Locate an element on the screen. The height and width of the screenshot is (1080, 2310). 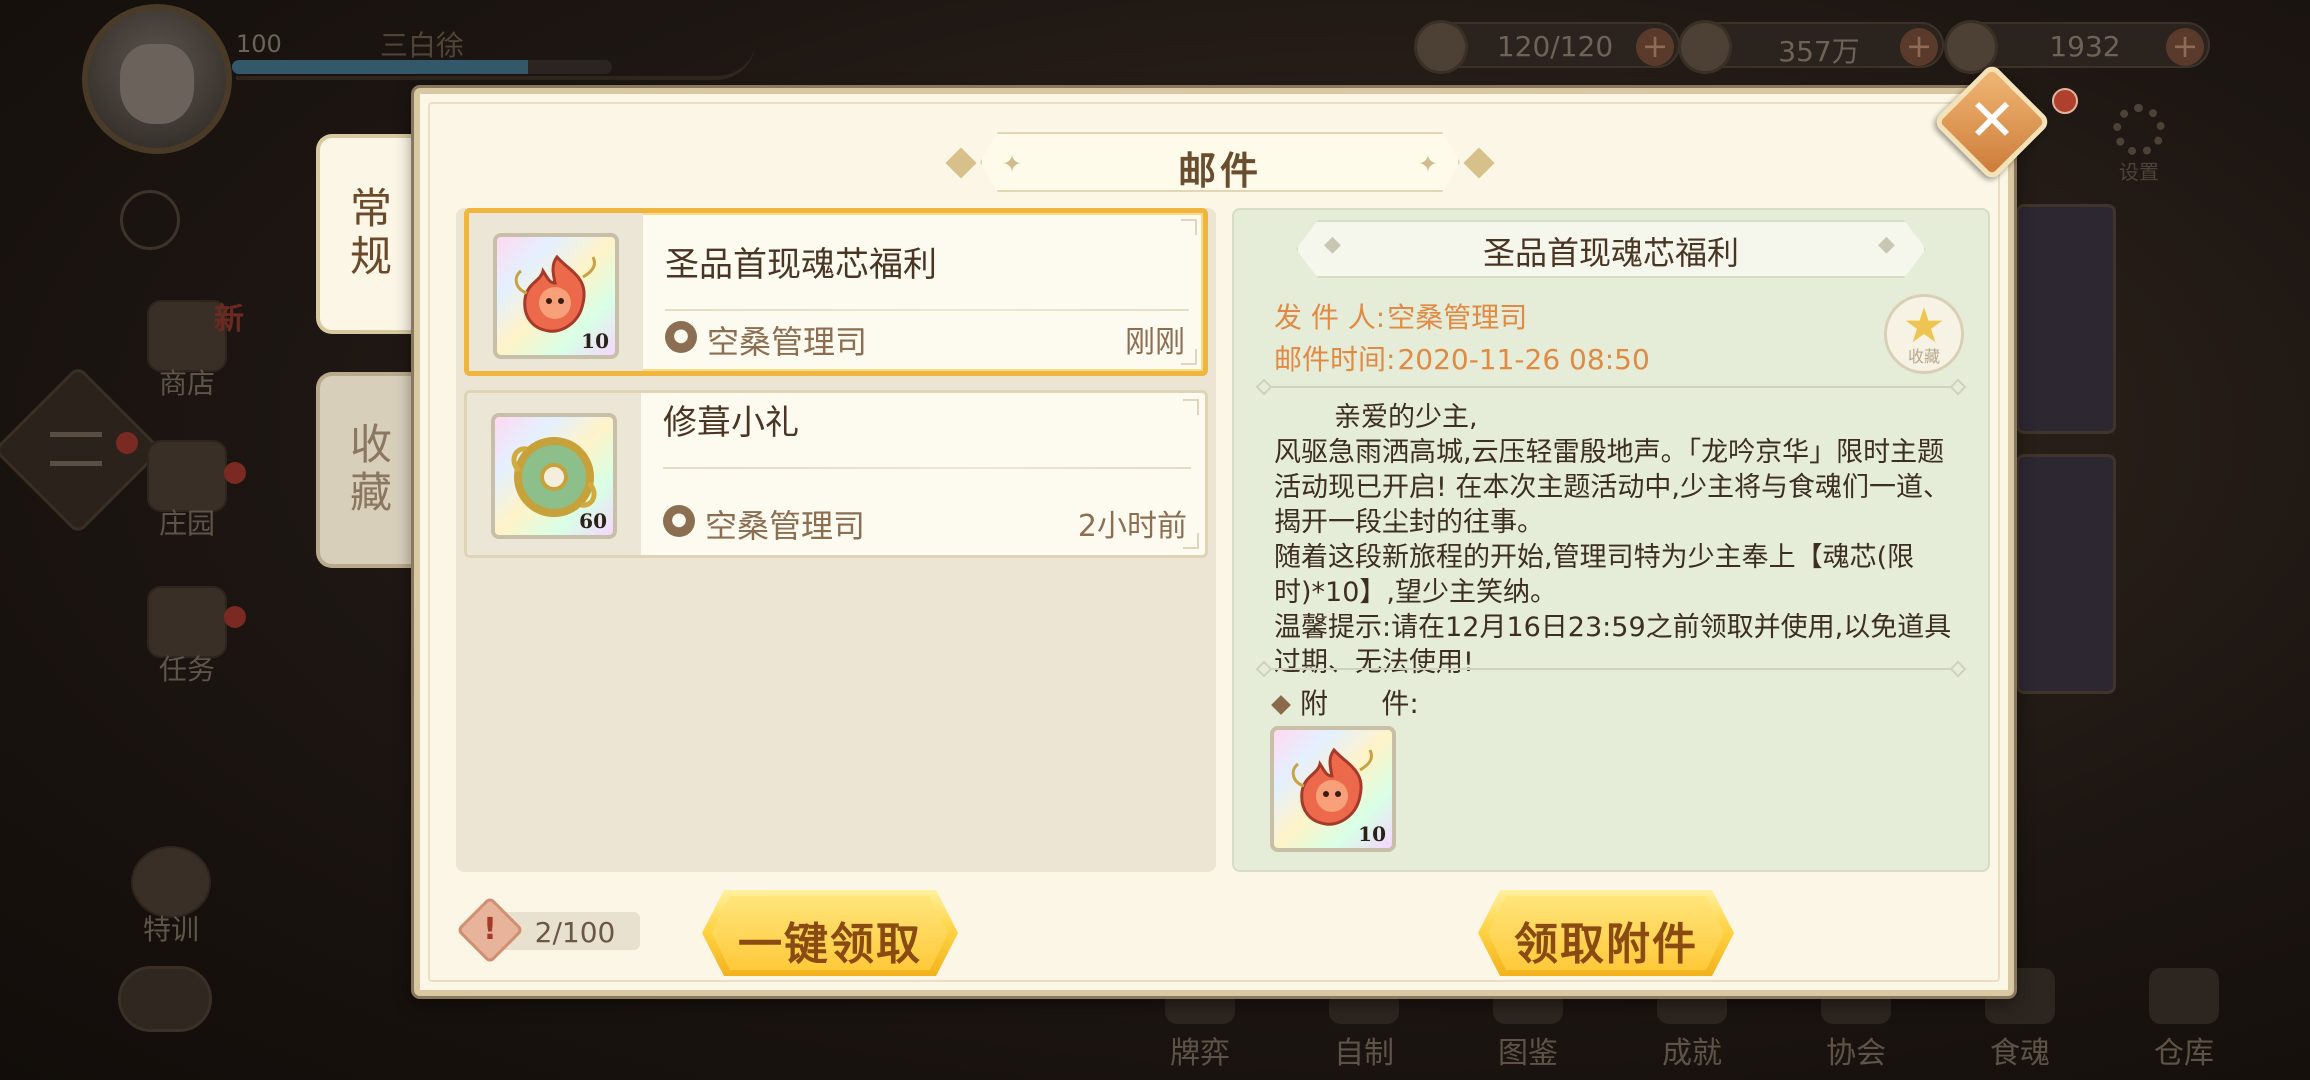
tab-regular: 常规 is located at coordinates (366, 234).